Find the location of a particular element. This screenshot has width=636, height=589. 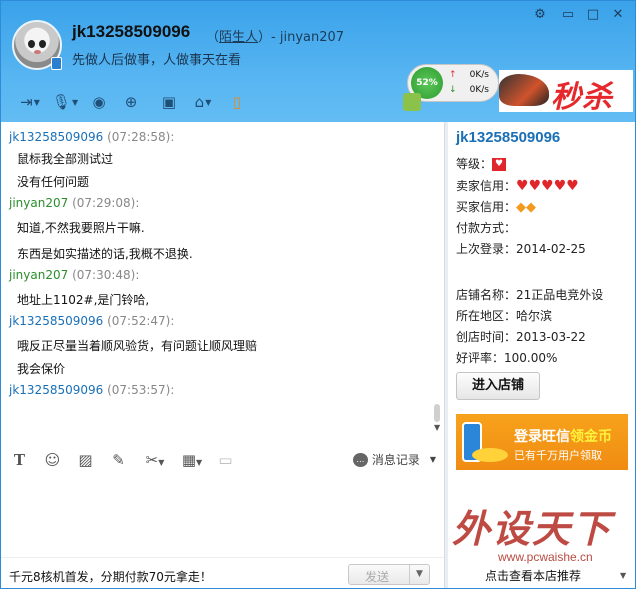

emoji-button: ☺ is located at coordinates (52, 460).